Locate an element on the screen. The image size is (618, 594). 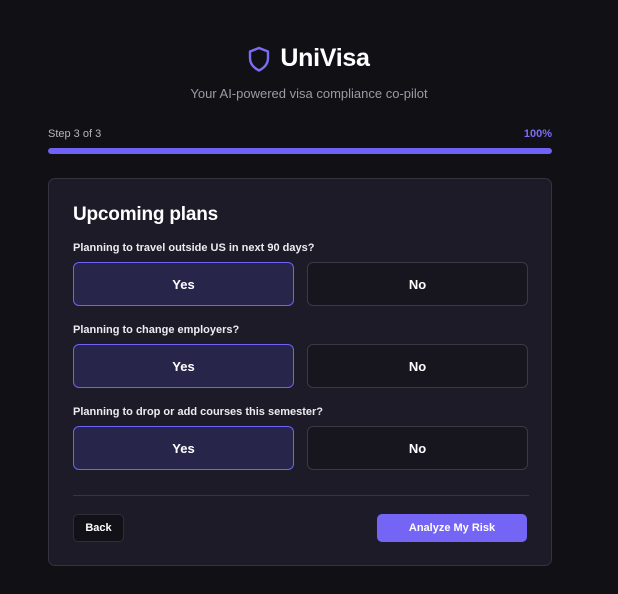
divider is located at coordinates (301, 495).